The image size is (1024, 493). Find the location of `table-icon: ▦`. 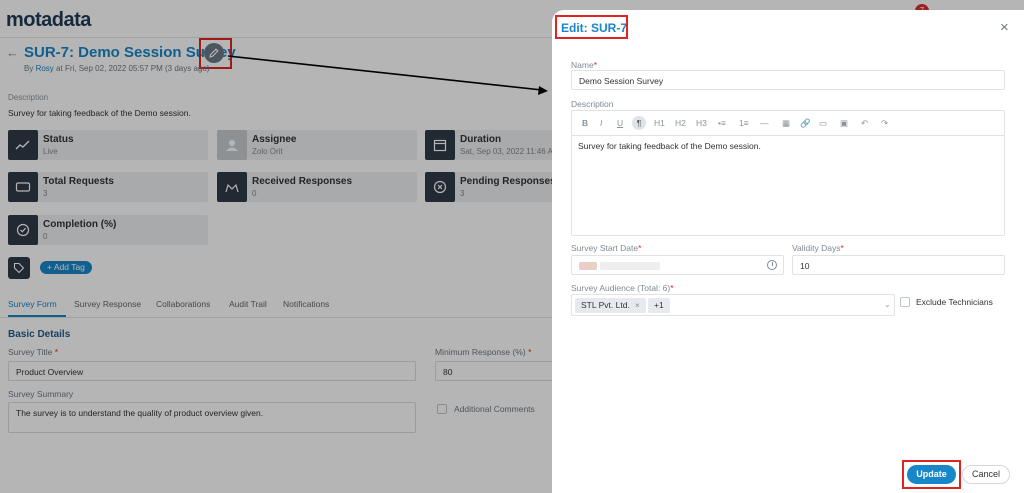

table-icon: ▦ is located at coordinates (786, 123).